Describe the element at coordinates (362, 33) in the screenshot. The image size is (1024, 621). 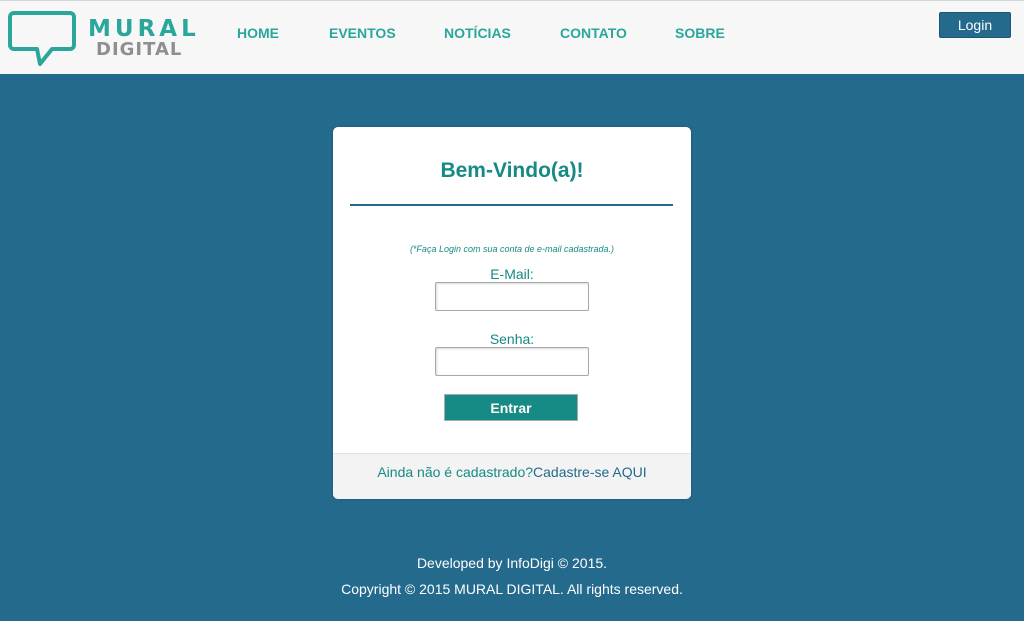
I see `nav-eventos: EVENTOS` at that location.